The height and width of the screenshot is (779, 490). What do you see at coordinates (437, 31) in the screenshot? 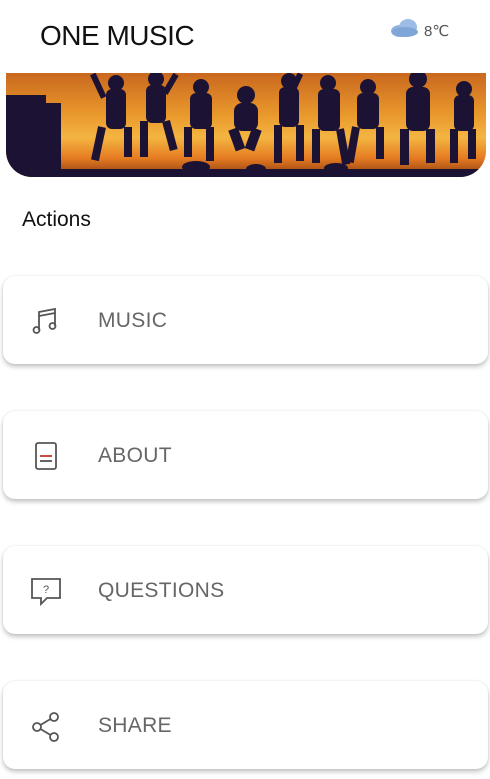
I see `weather-temperature: 8℃` at bounding box center [437, 31].